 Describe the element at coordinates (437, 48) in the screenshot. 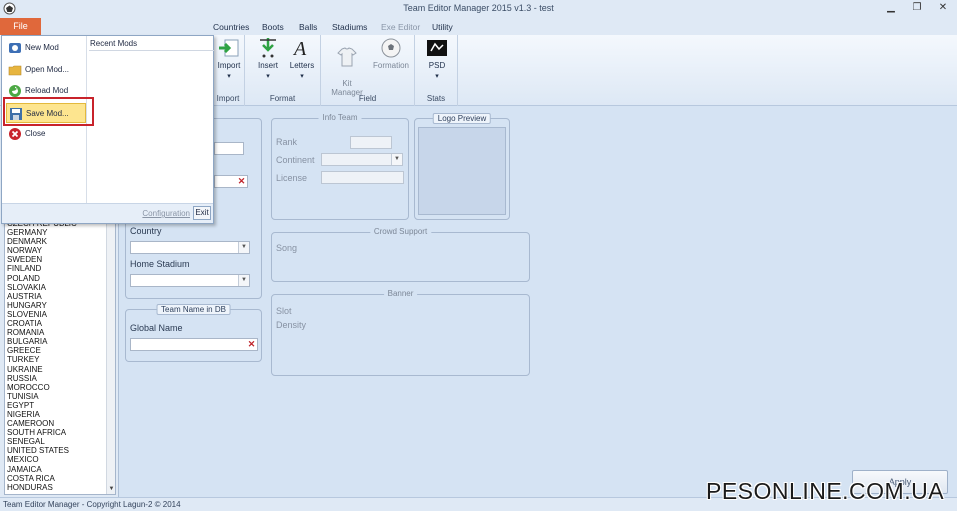

I see `psd-icon` at that location.